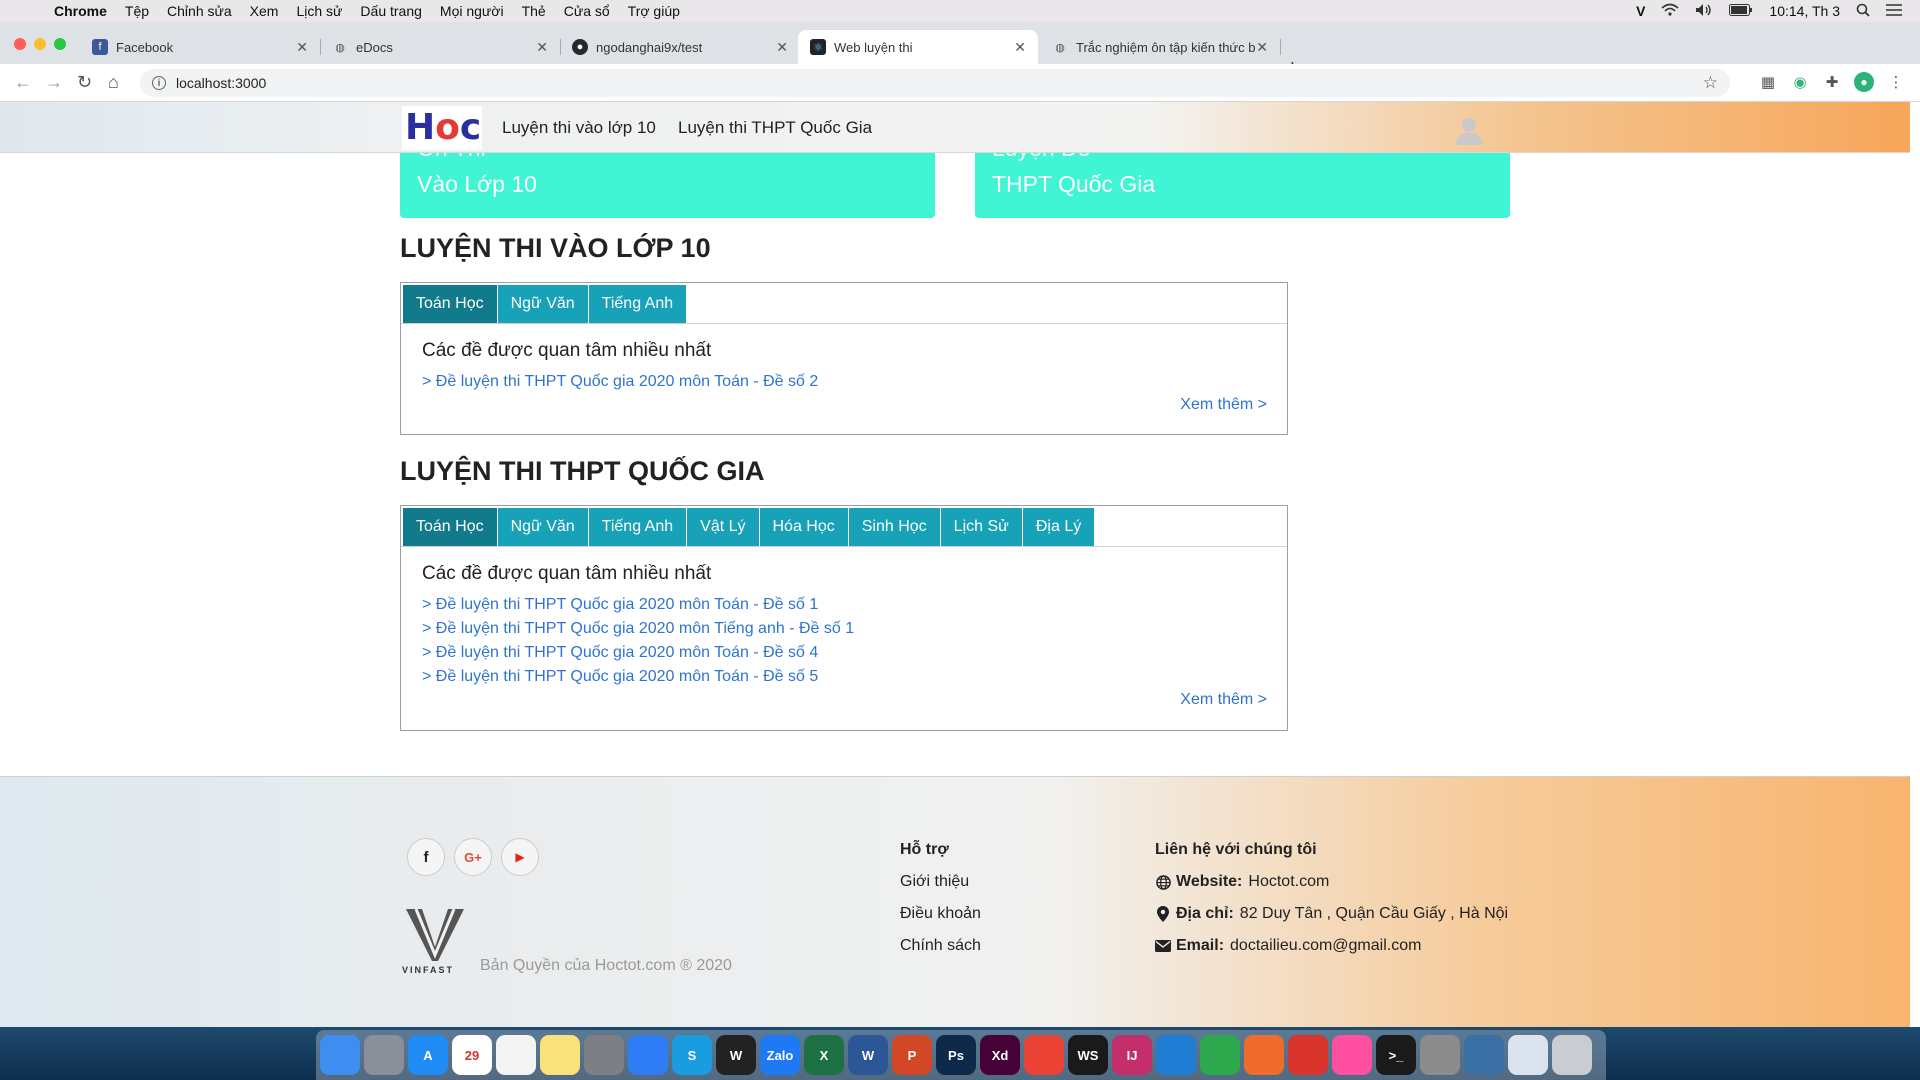 The width and height of the screenshot is (1920, 1080). I want to click on youtube-icon: ▶, so click(520, 857).